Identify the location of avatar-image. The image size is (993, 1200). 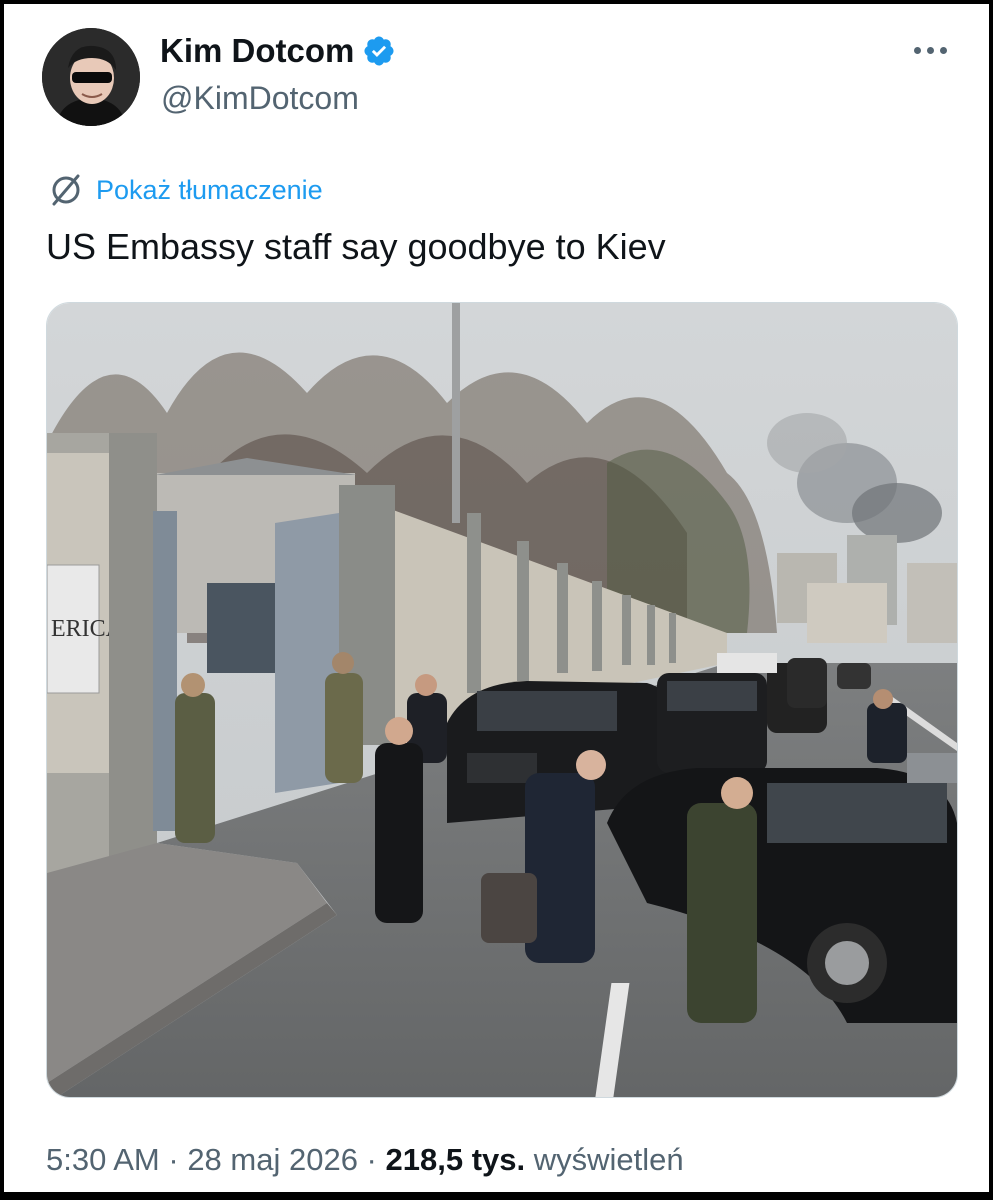
(91, 77).